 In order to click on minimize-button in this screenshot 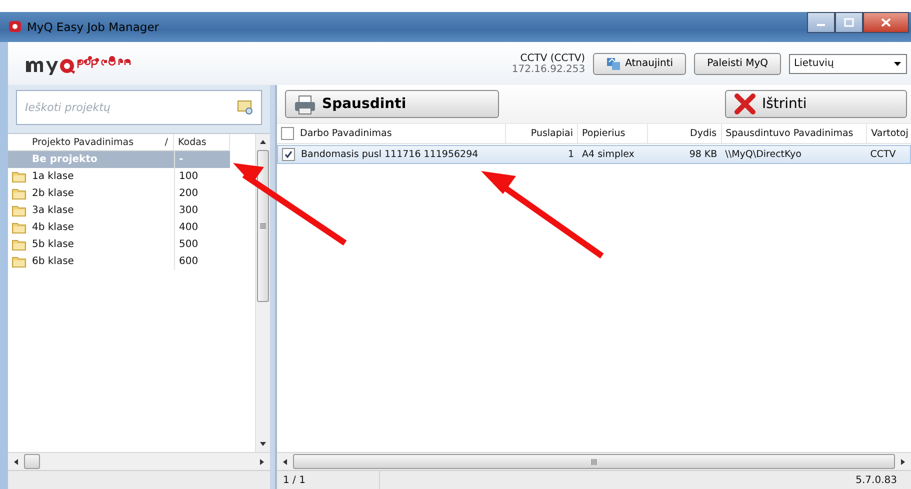, I will do `click(821, 22)`.